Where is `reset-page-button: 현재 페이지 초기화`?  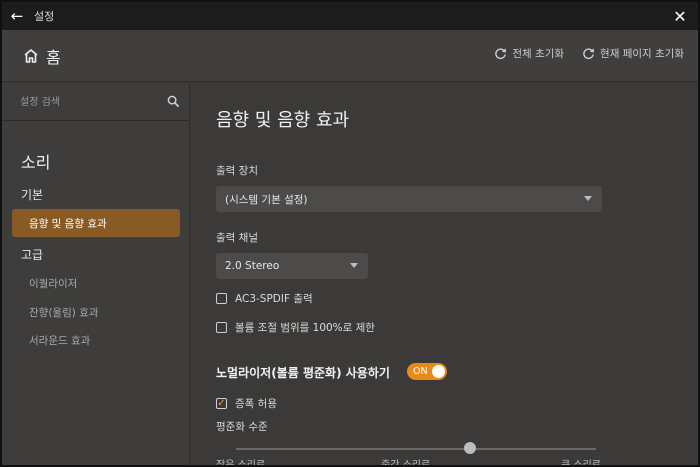 reset-page-button: 현재 페이지 초기화 is located at coordinates (633, 53).